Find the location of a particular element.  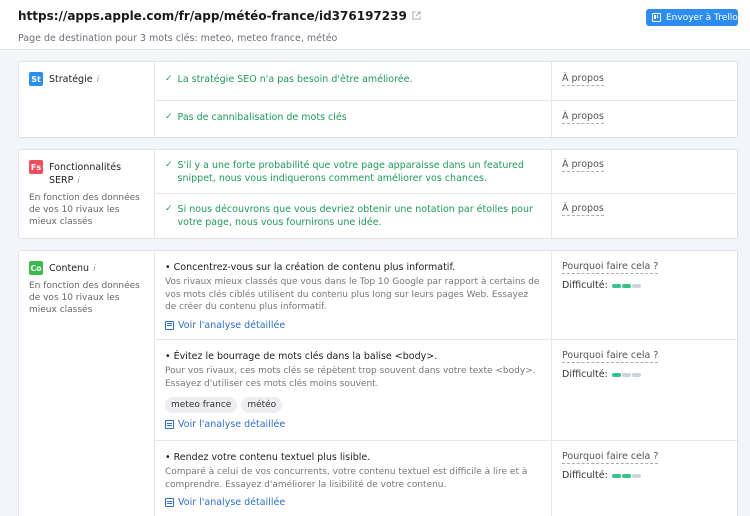

send-to-trello-label: Envoyer à Trello is located at coordinates (702, 17).